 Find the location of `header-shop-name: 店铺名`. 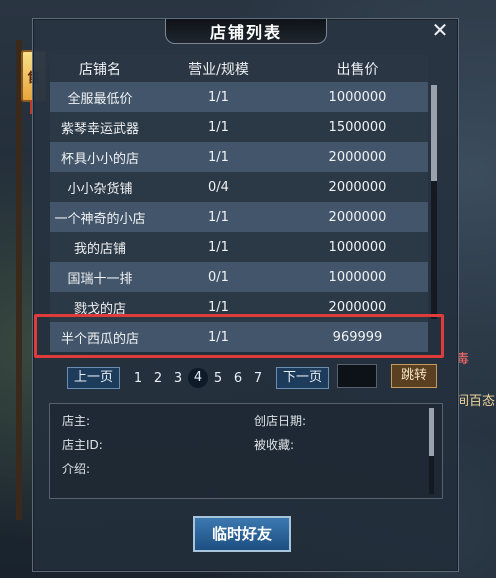

header-shop-name: 店铺名 is located at coordinates (100, 69).